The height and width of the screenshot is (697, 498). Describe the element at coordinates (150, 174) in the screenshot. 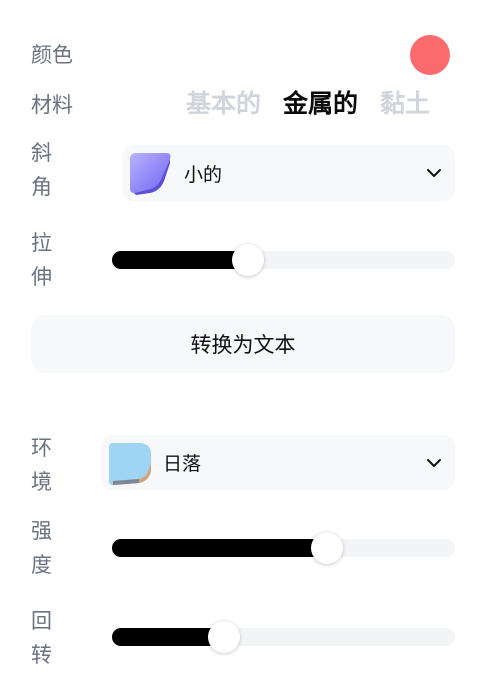

I see `bevel-thumbnail-icon` at that location.